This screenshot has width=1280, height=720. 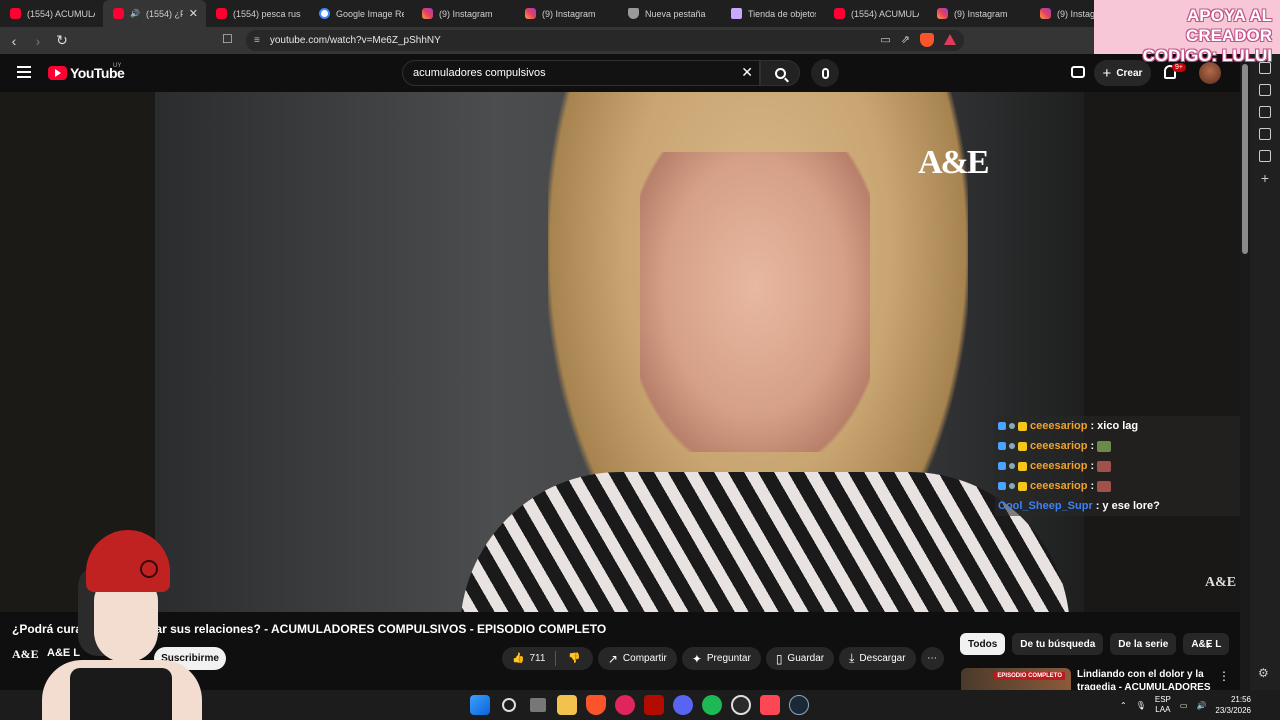 What do you see at coordinates (529, 658) in the screenshot?
I see `like-button: 👍 711` at bounding box center [529, 658].